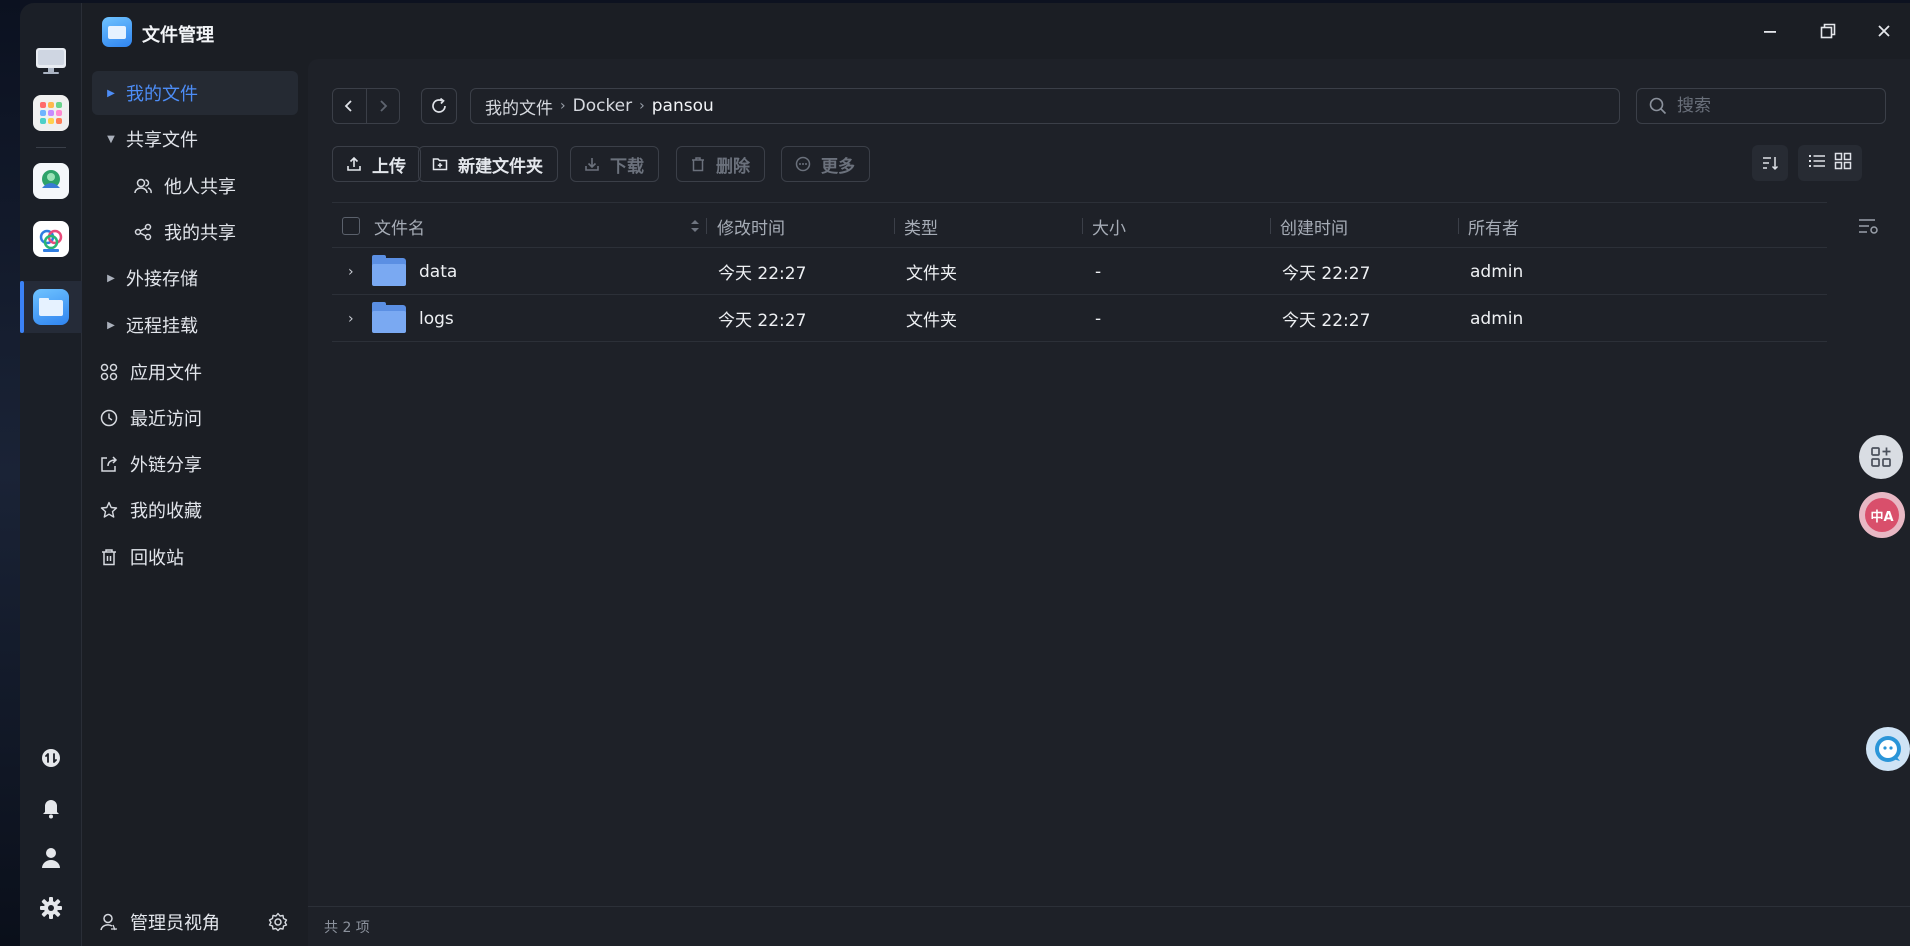  I want to click on dock-app-store, so click(51, 181).